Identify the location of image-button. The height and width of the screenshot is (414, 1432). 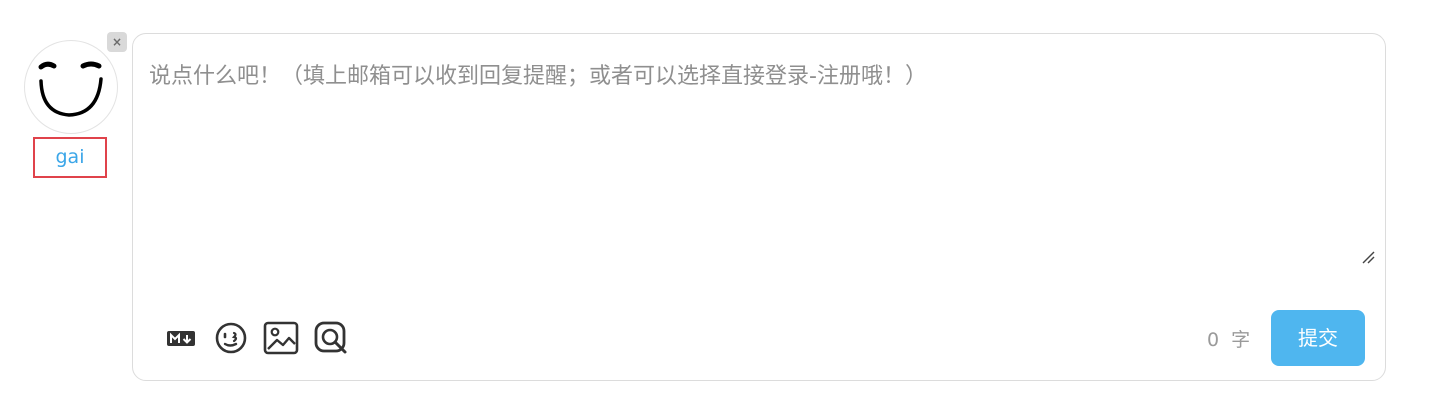
(281, 338).